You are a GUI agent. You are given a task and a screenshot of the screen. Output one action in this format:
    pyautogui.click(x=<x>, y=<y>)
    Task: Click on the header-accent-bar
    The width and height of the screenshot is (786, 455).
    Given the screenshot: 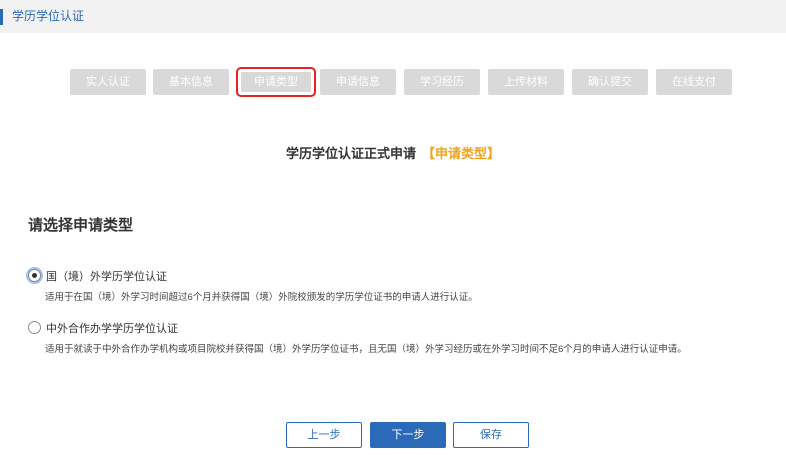 What is the action you would take?
    pyautogui.click(x=1, y=17)
    